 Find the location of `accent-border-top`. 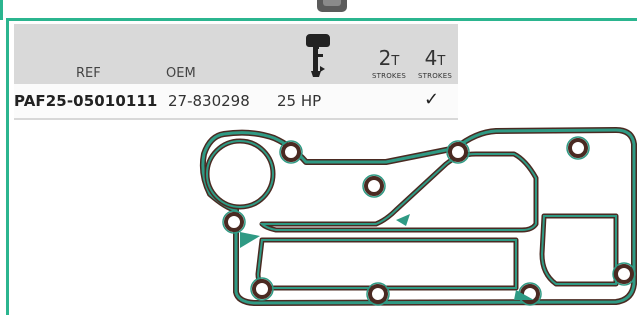

accent-border-top is located at coordinates (3, 10).